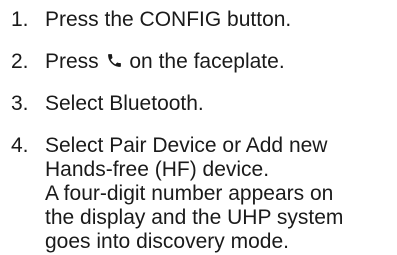 The width and height of the screenshot is (397, 255). Describe the element at coordinates (207, 61) in the screenshot. I see `step-text-after-icon: on the faceplate.` at that location.